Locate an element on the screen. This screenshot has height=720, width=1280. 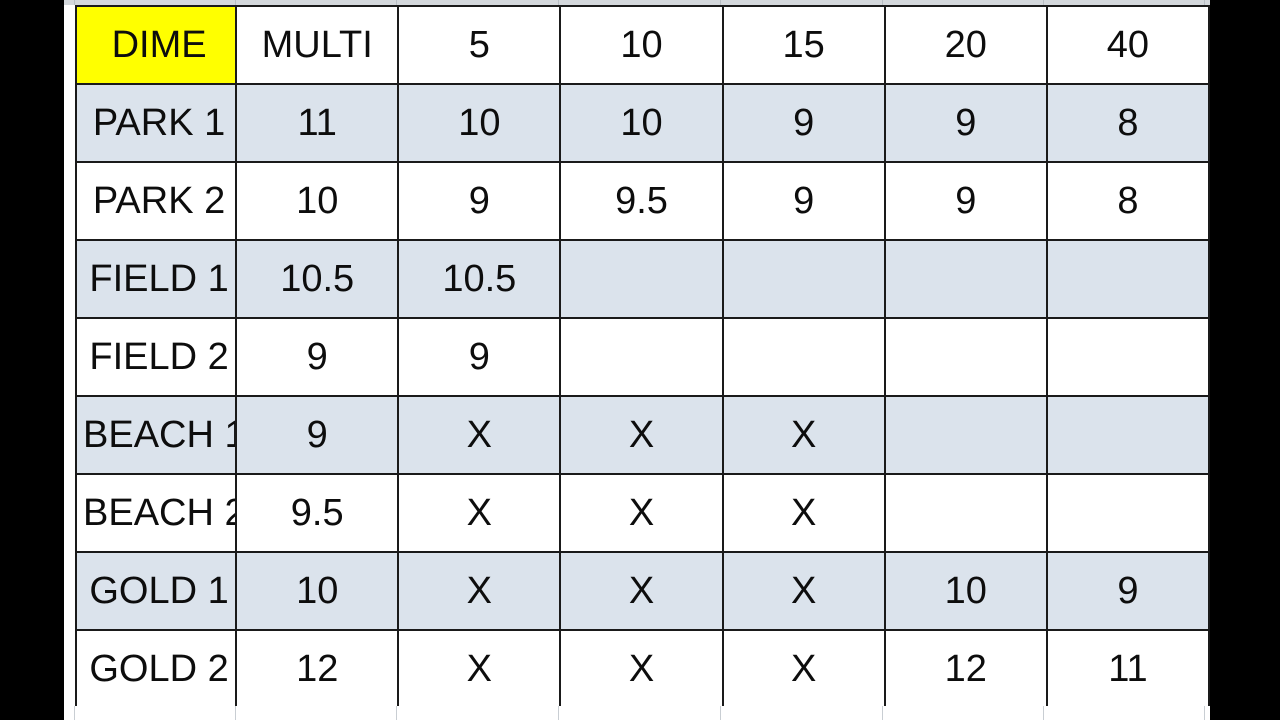
column-header-40: 40 is located at coordinates (1127, 45).